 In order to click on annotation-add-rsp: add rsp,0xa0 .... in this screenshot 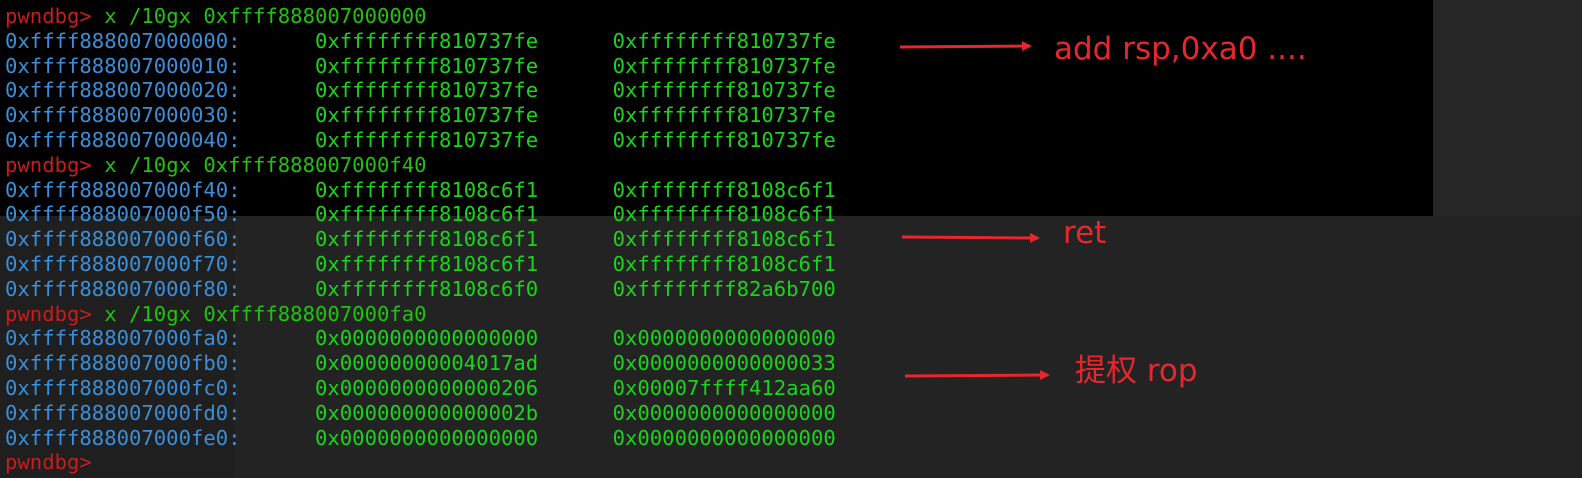, I will do `click(1180, 49)`.